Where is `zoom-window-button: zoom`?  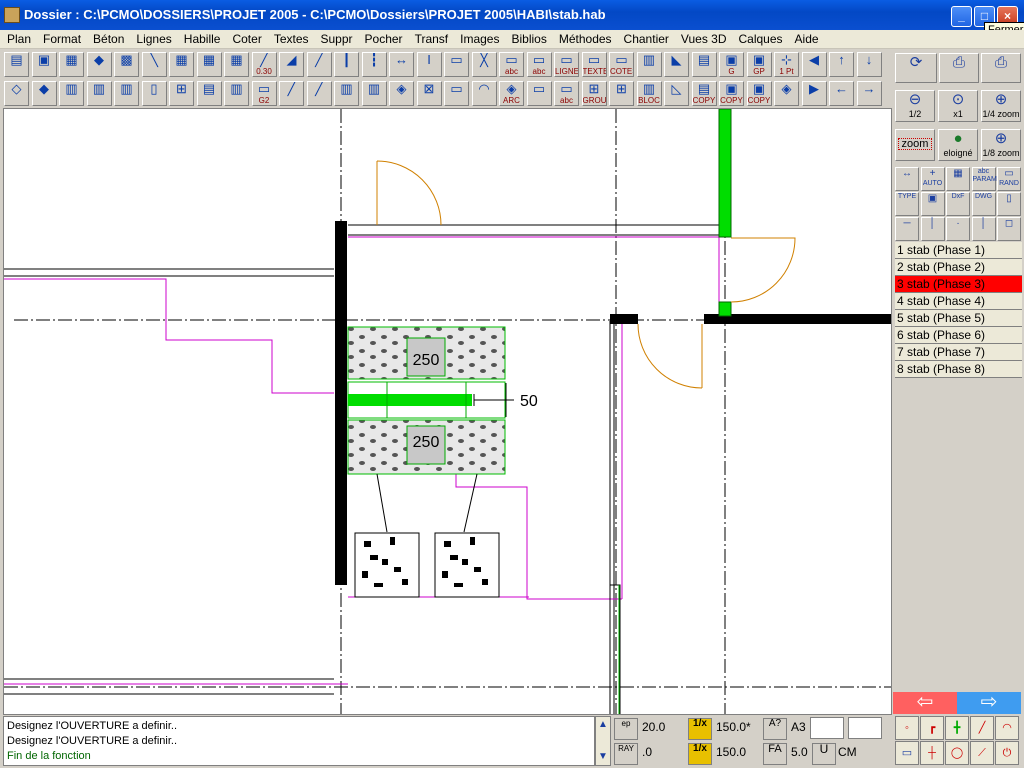
zoom-window-button: zoom is located at coordinates (915, 145).